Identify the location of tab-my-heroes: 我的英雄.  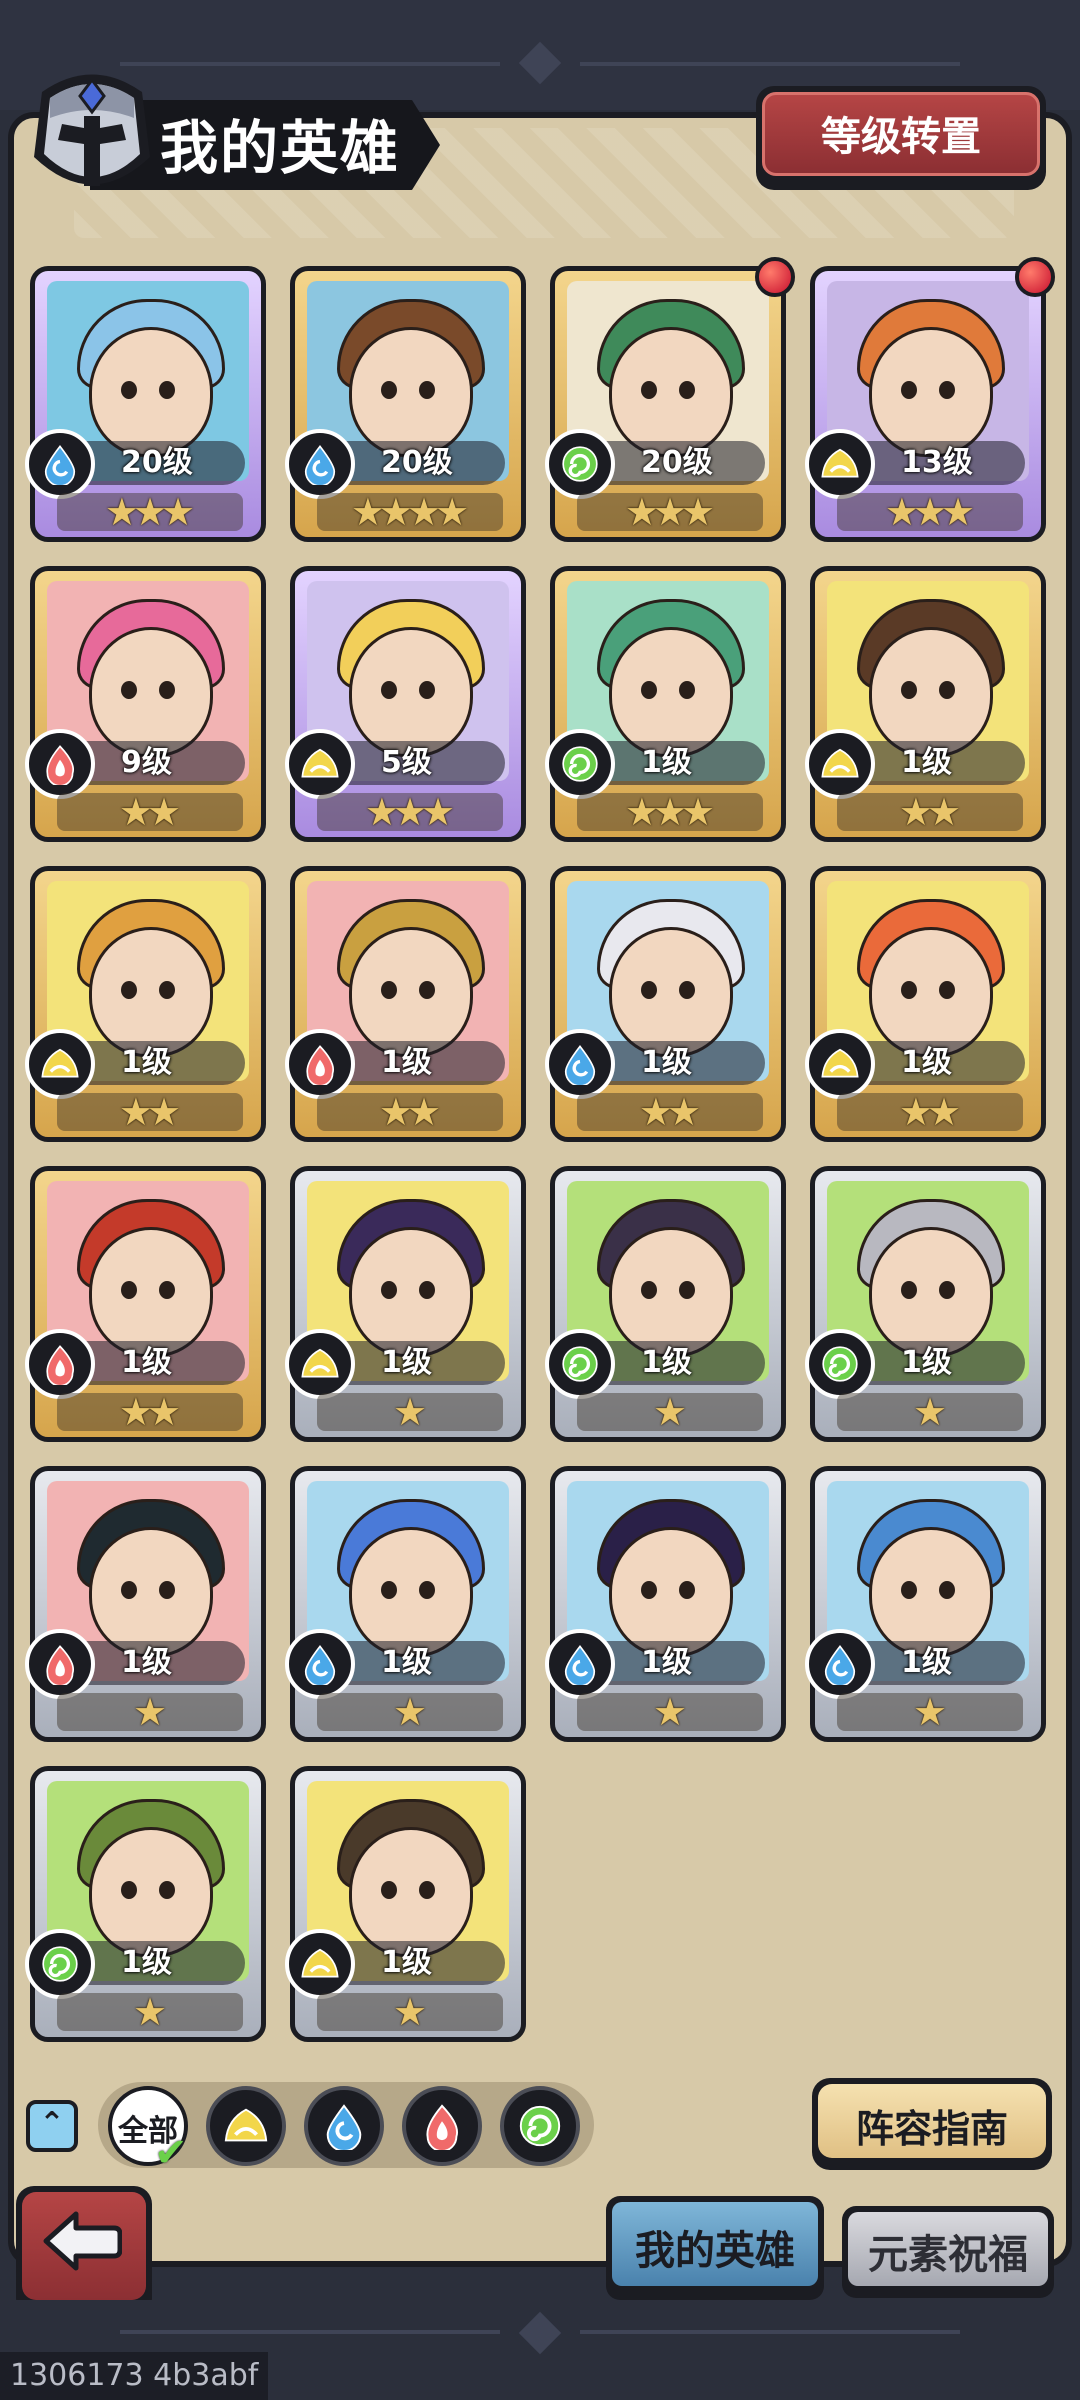
(715, 2248).